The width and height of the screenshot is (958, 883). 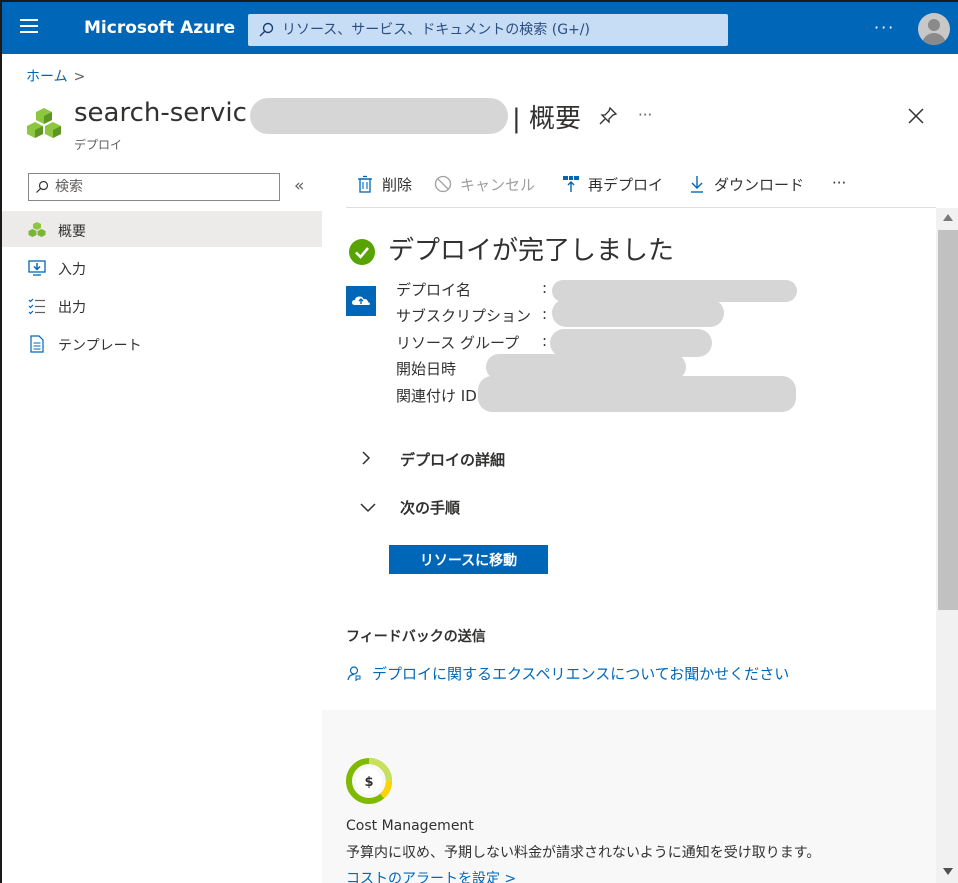 What do you see at coordinates (453, 460) in the screenshot?
I see `deployment-details-label: デプロイの詳細` at bounding box center [453, 460].